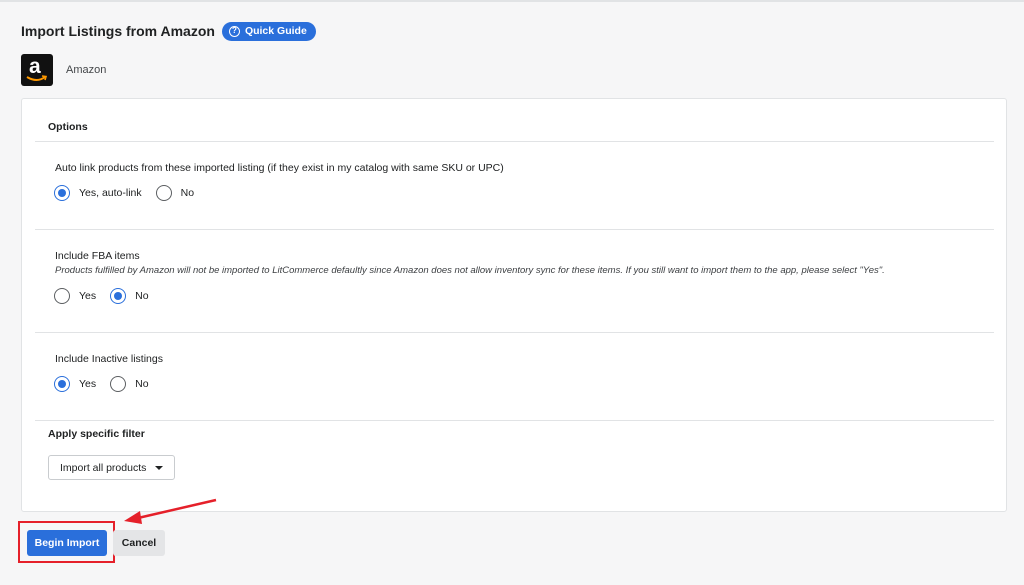 The height and width of the screenshot is (585, 1024). Describe the element at coordinates (187, 193) in the screenshot. I see `auto-link-no-label: No` at that location.